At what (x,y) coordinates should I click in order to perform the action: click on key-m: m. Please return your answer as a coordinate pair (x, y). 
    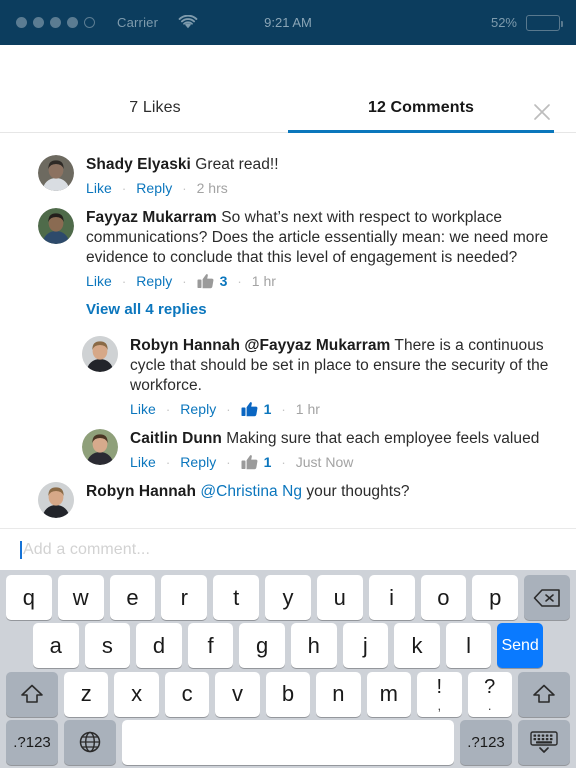
    Looking at the image, I should click on (389, 694).